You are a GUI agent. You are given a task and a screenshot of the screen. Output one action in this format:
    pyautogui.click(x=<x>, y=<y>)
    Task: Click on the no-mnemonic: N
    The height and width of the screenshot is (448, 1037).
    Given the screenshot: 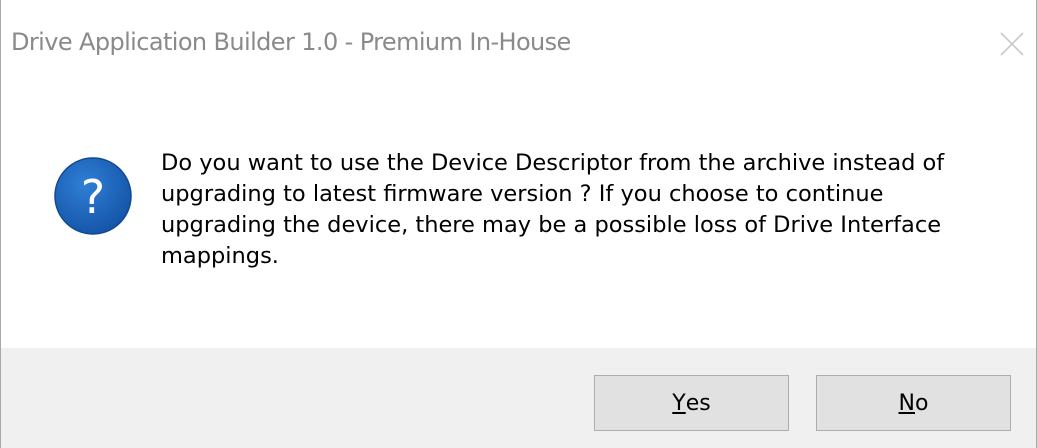 What is the action you would take?
    pyautogui.click(x=906, y=403)
    